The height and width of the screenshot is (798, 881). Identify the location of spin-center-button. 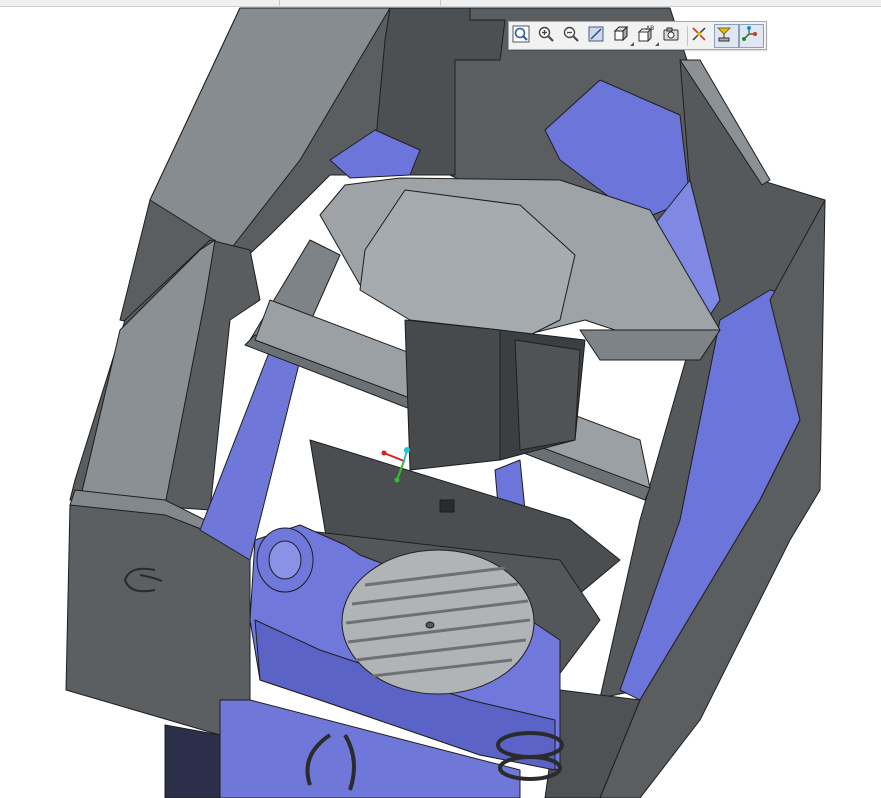
(751, 35).